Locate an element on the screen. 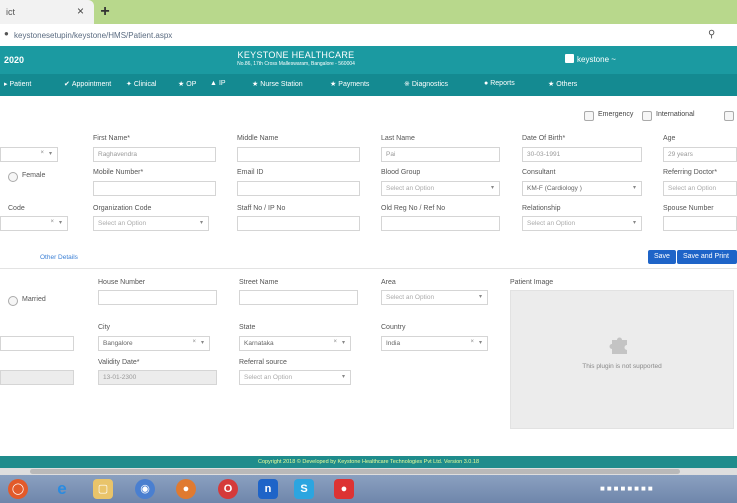 This screenshot has width=737, height=503. brand-name: KEYSTONE HEALTHCARE is located at coordinates (296, 55).